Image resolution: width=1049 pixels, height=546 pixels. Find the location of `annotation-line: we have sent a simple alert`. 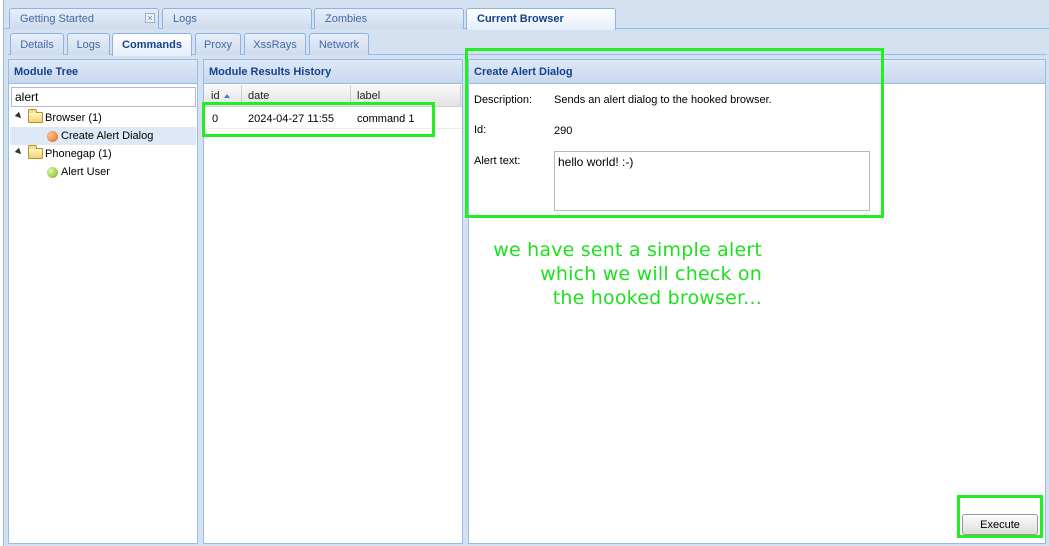

annotation-line: we have sent a simple alert is located at coordinates (627, 250).